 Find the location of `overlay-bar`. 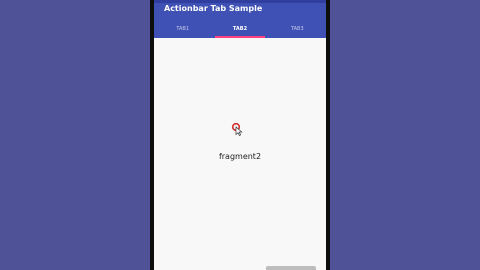

overlay-bar is located at coordinates (291, 268).